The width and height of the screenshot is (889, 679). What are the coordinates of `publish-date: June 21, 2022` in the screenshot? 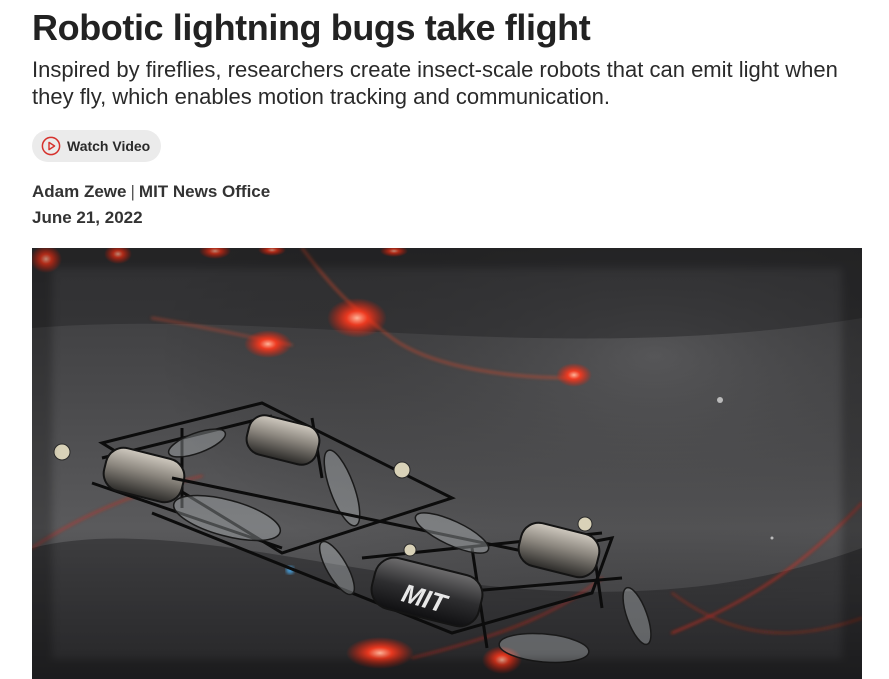 It's located at (87, 217).